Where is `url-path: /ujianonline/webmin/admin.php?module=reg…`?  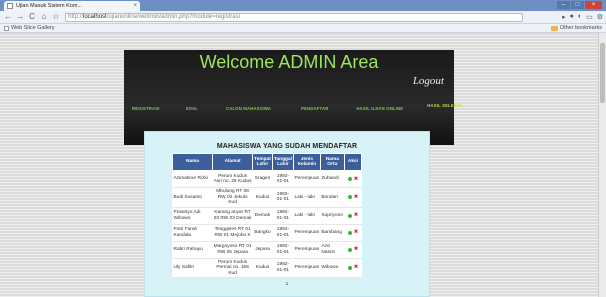
url-path: /ujianonline/webmin/admin.php?module=reg… is located at coordinates (173, 17).